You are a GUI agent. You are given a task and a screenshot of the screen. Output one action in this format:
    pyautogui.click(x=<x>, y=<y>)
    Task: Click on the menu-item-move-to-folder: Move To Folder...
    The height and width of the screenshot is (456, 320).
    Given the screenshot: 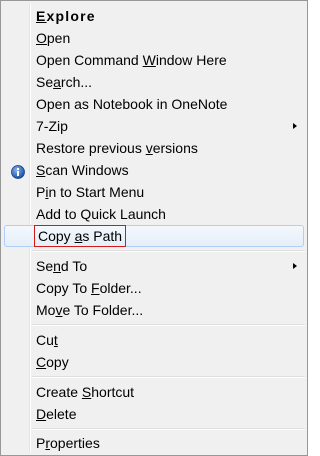 What is the action you would take?
    pyautogui.click(x=154, y=310)
    